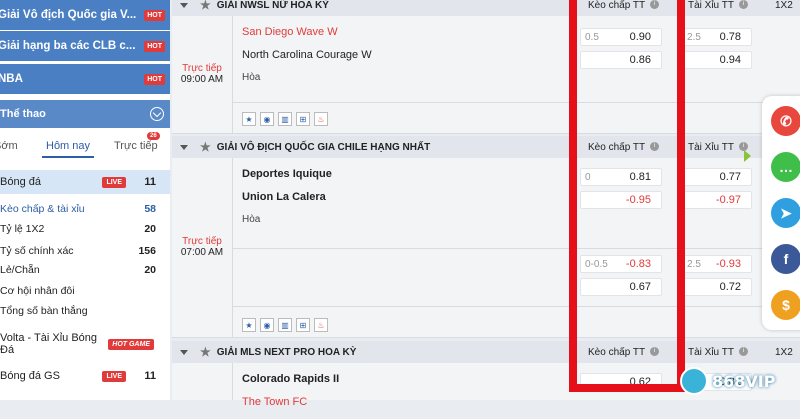  Describe the element at coordinates (42, 209) in the screenshot. I see `market-label: Kèo chấp & tài xỉu` at that location.